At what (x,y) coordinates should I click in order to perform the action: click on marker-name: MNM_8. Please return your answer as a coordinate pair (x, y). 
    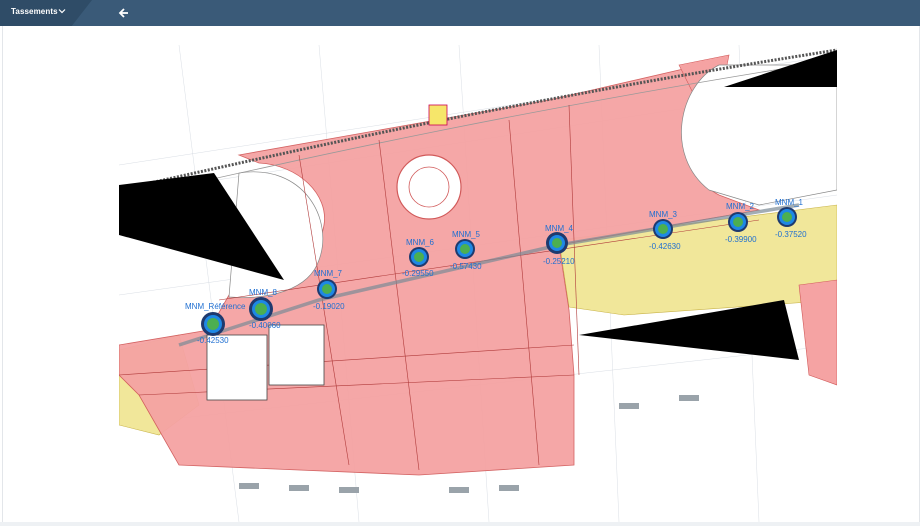
    Looking at the image, I should click on (263, 292).